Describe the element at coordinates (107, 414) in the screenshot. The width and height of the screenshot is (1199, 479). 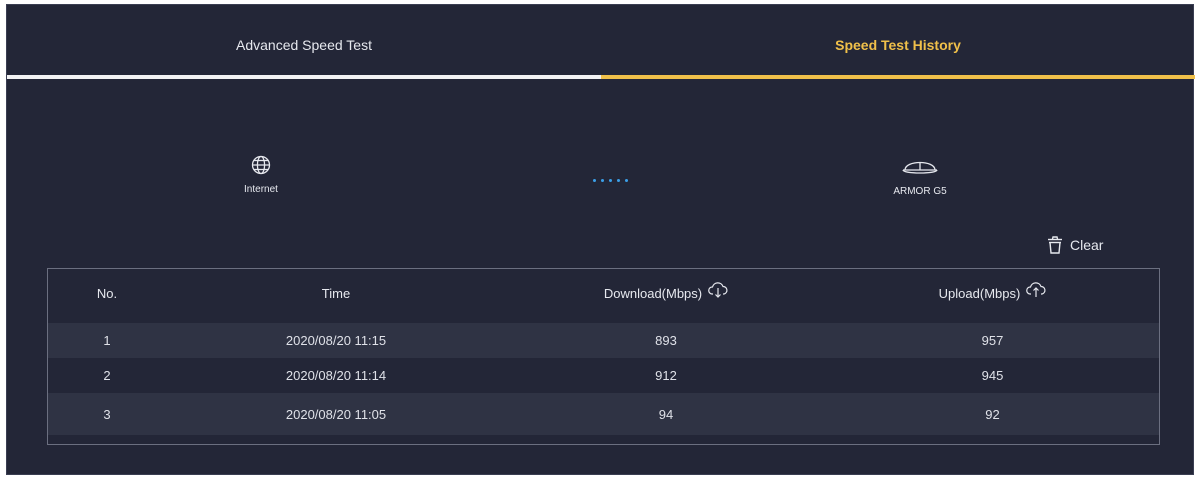
I see `cell-no: 3` at that location.